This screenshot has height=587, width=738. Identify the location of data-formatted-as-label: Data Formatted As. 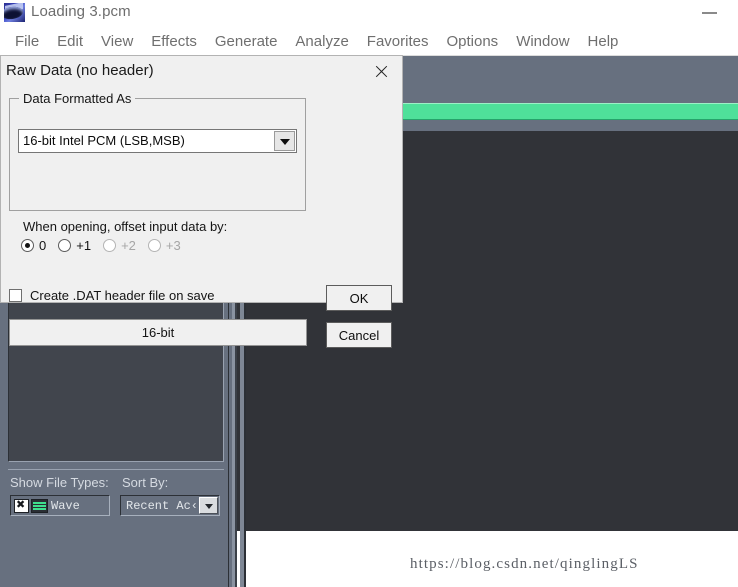
(77, 98).